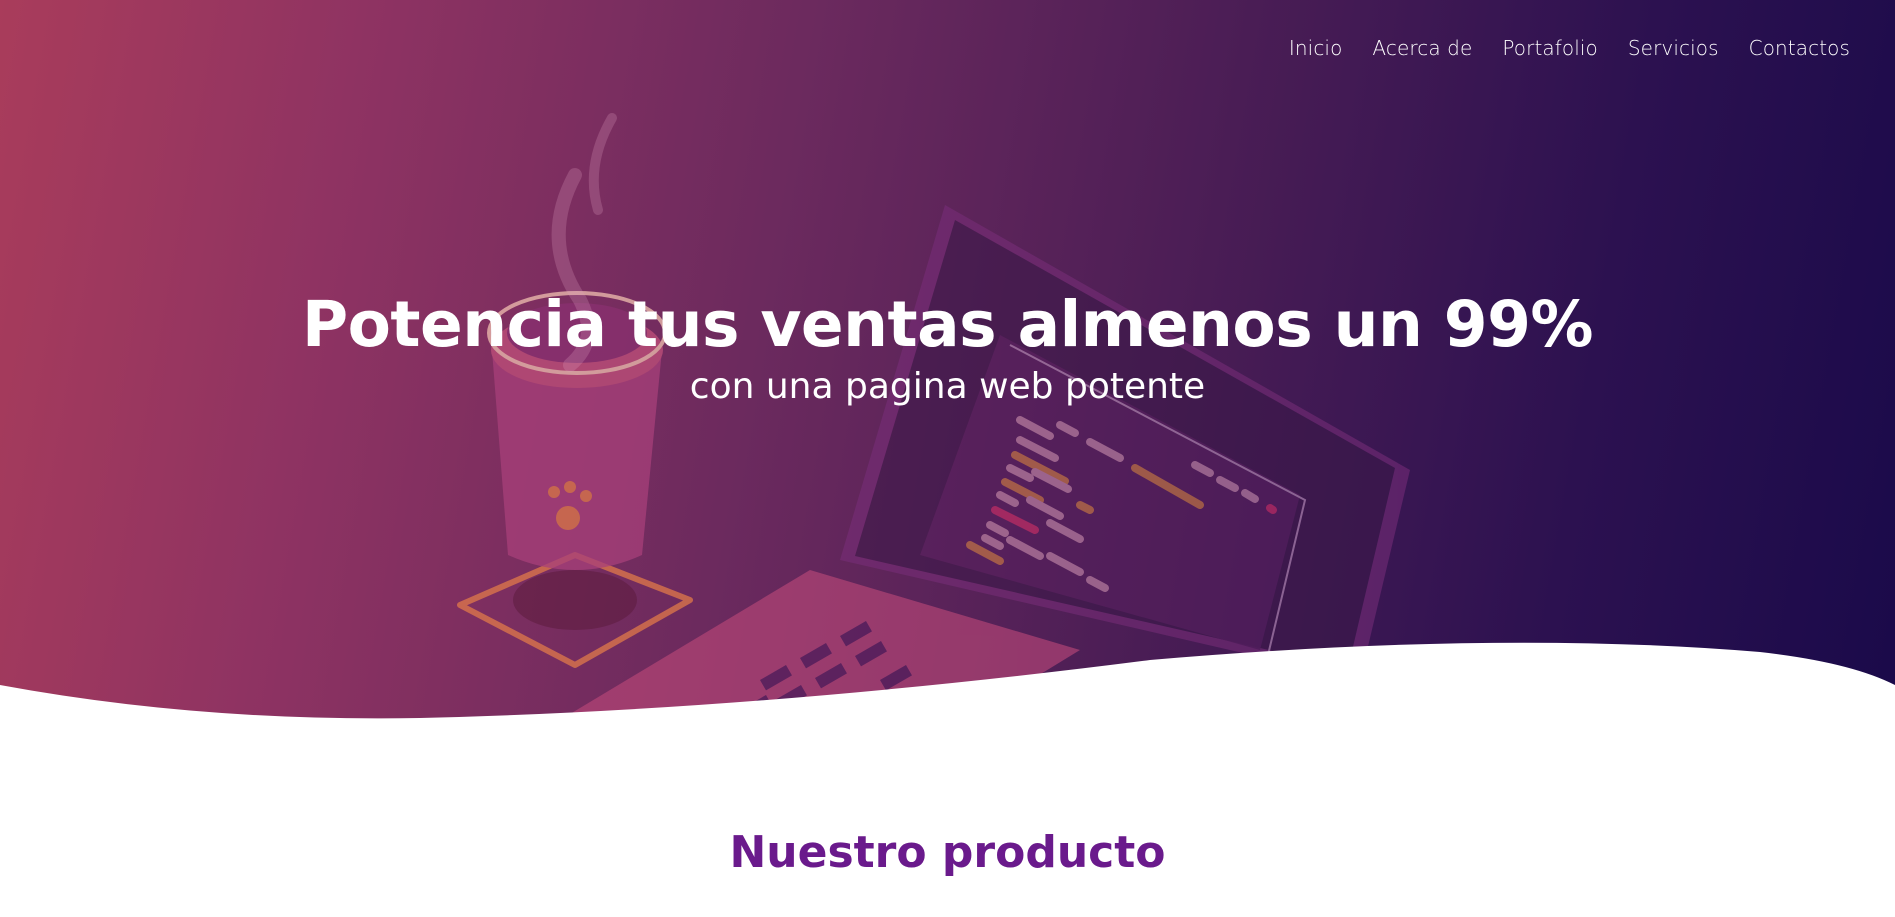 The height and width of the screenshot is (917, 1895). Describe the element at coordinates (947, 386) in the screenshot. I see `hero-subtitle: con una pagina web potente` at that location.